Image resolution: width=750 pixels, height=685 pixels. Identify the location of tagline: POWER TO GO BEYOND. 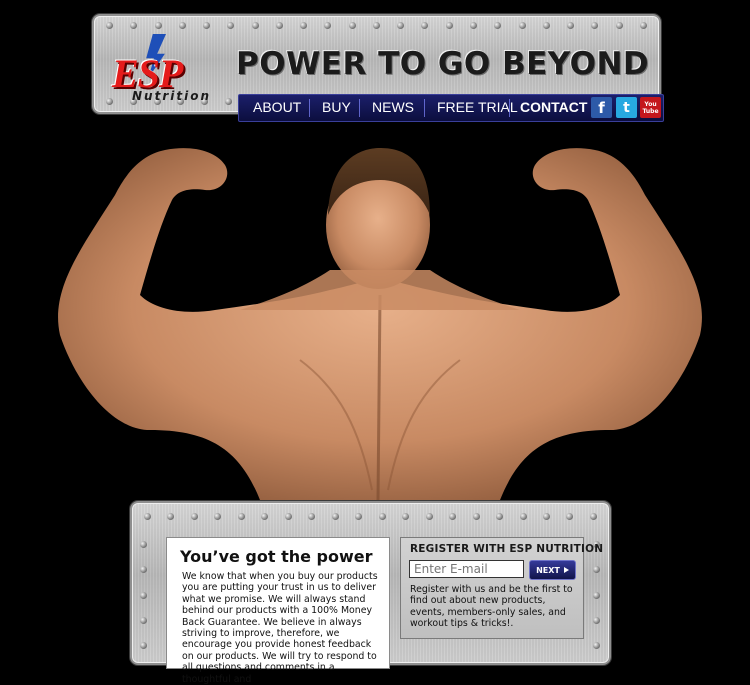
(443, 64).